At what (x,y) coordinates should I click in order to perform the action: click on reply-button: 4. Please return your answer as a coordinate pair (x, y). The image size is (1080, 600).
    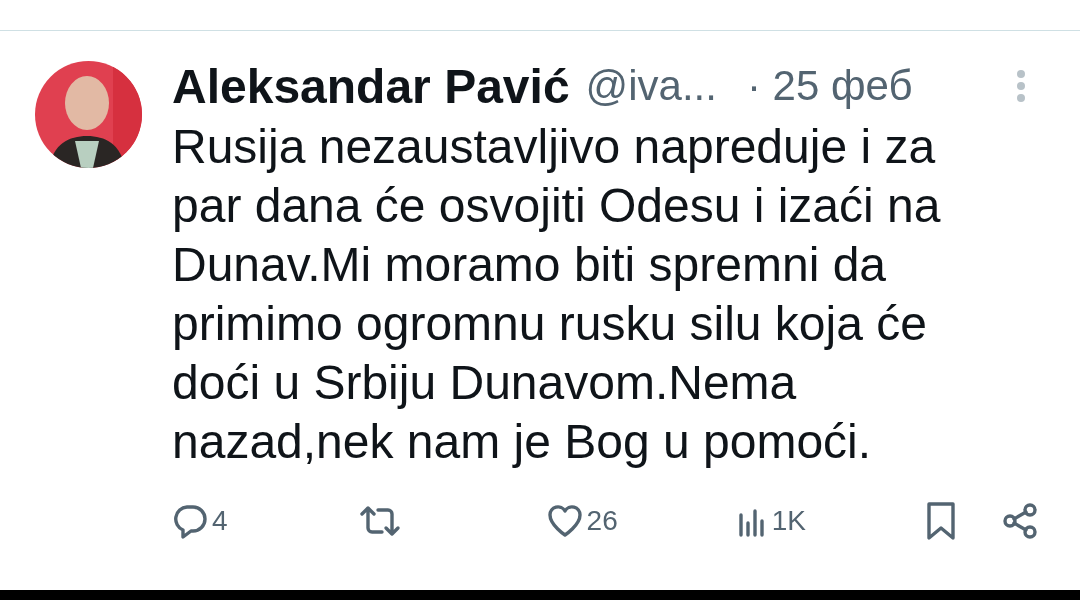
    Looking at the image, I should click on (200, 521).